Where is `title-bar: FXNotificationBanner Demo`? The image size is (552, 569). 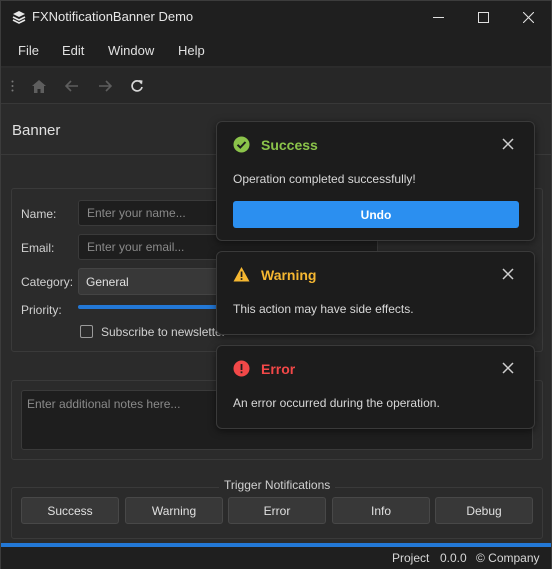
title-bar: FXNotificationBanner Demo is located at coordinates (276, 17).